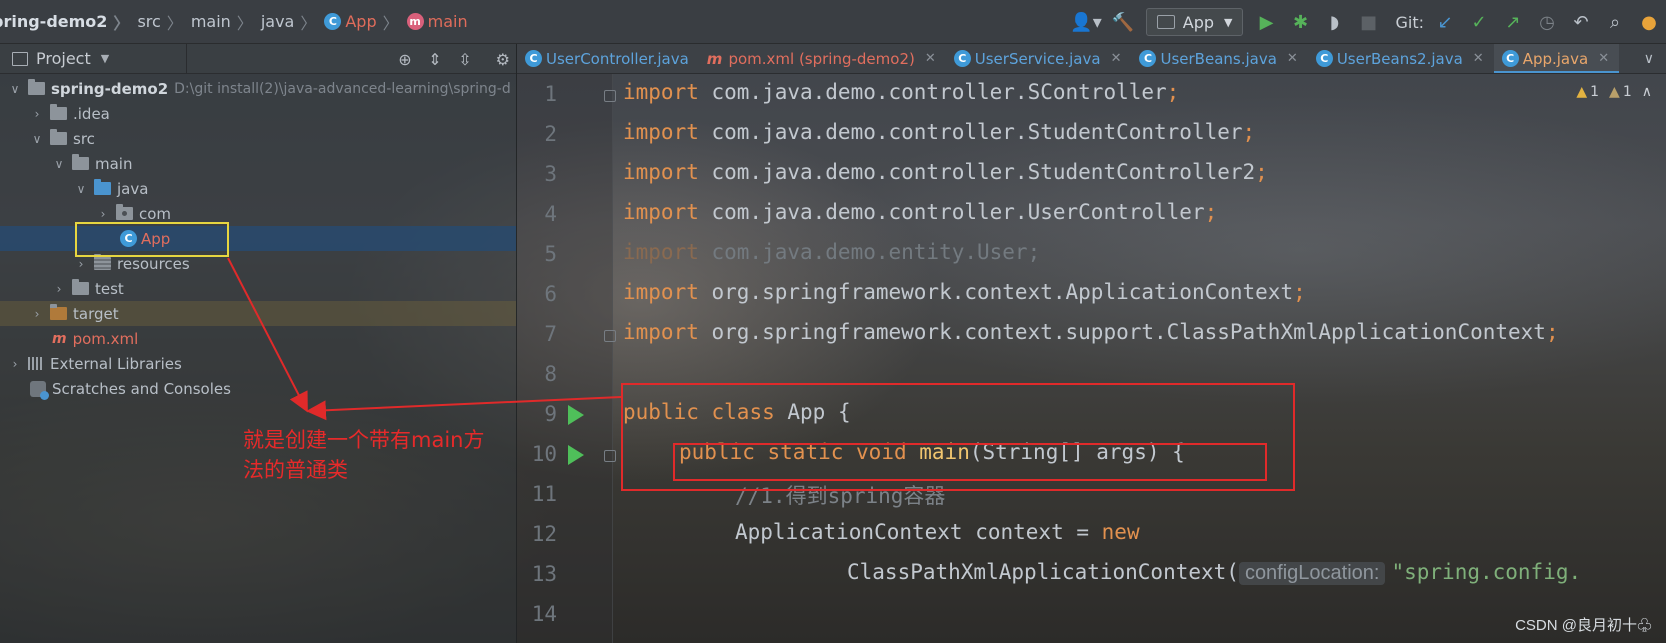 The width and height of the screenshot is (1666, 643). What do you see at coordinates (124, 212) in the screenshot?
I see `package-icon` at bounding box center [124, 212].